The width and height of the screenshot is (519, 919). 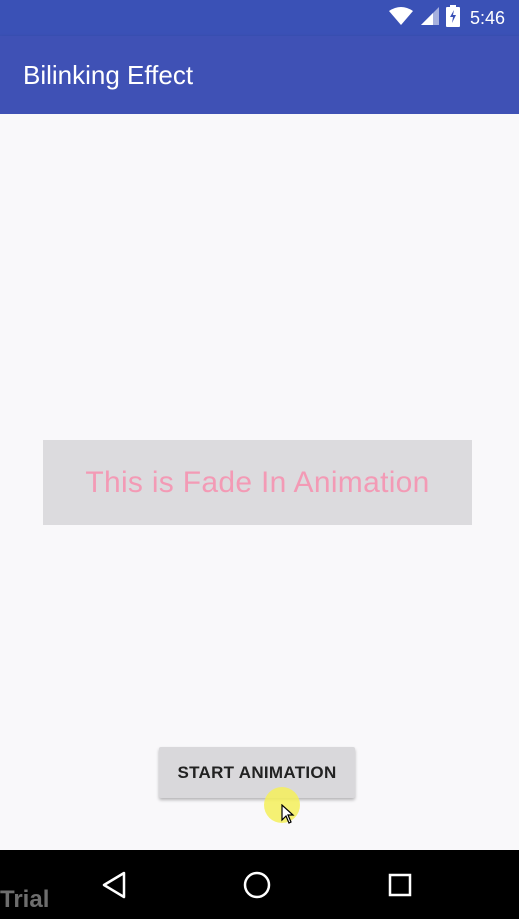 What do you see at coordinates (257, 885) in the screenshot?
I see `home-icon` at bounding box center [257, 885].